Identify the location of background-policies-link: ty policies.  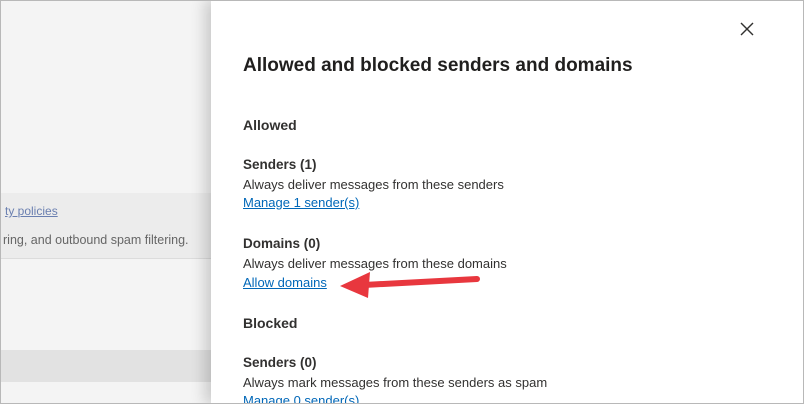
(31, 211).